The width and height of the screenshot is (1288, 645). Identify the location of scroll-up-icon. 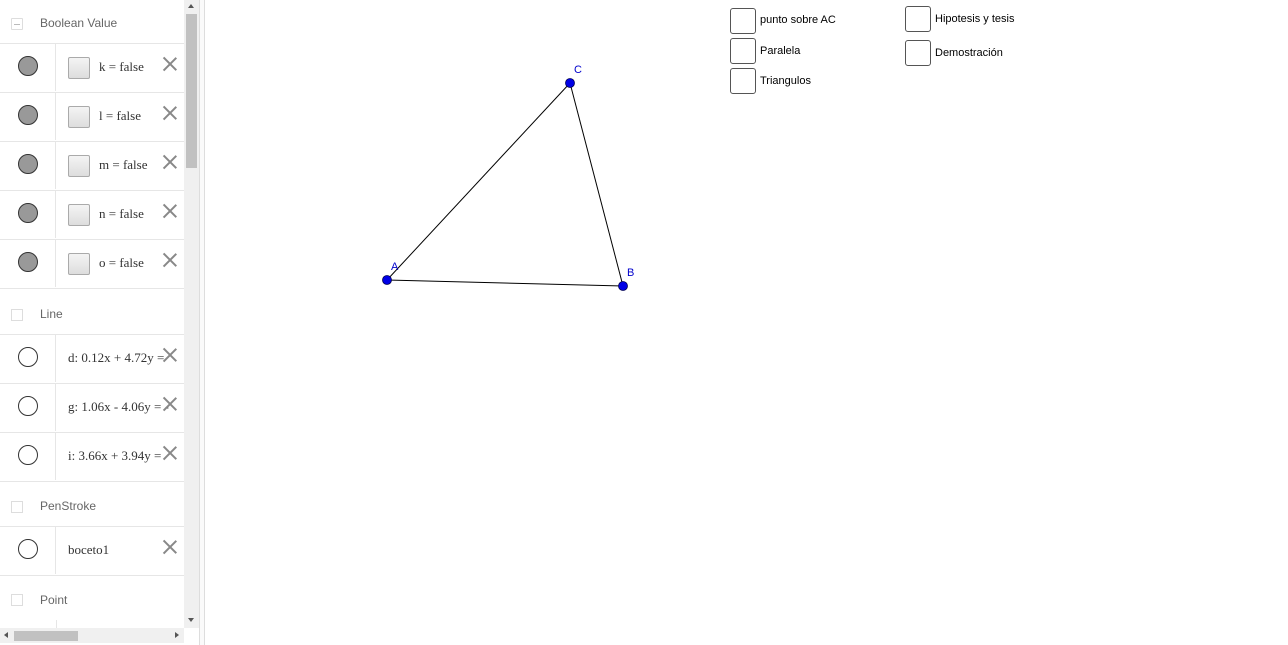
(191, 6).